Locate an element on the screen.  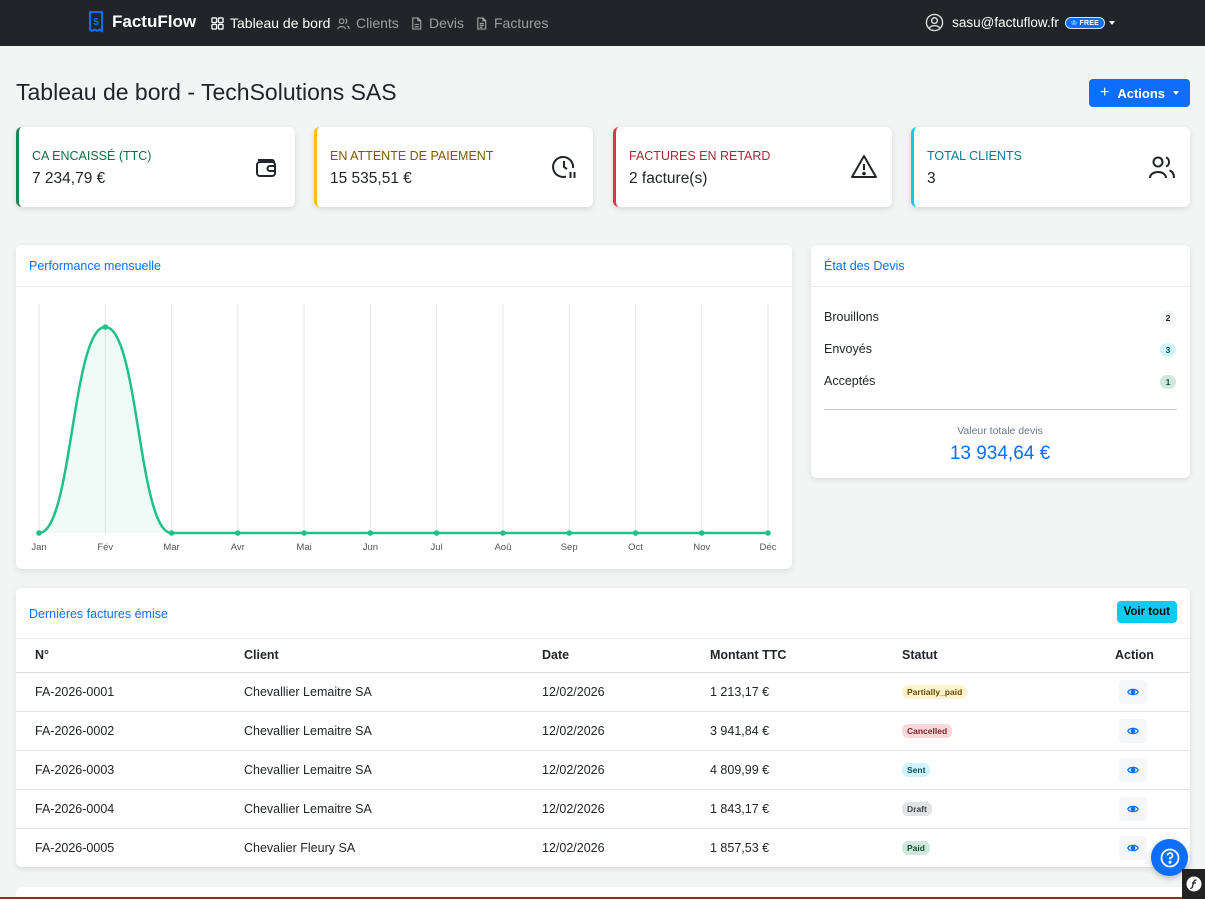
invoice-amount: 4 809,99 € is located at coordinates (787, 770).